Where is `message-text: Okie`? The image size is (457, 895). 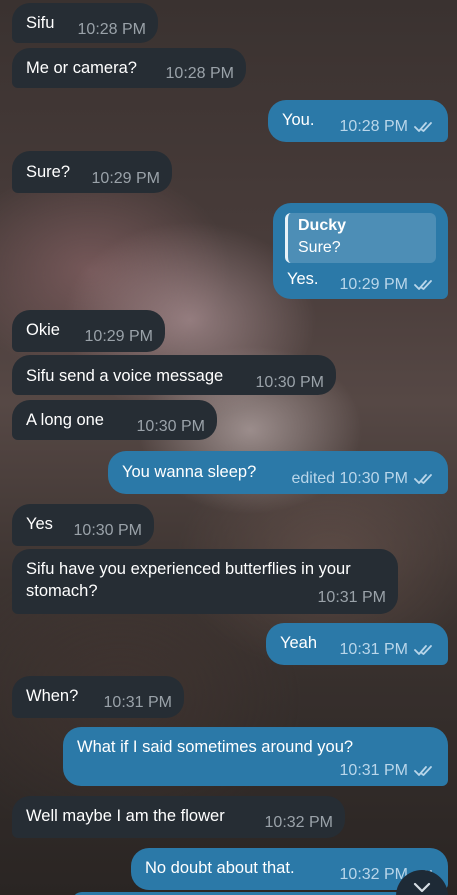
message-text: Okie is located at coordinates (43, 330).